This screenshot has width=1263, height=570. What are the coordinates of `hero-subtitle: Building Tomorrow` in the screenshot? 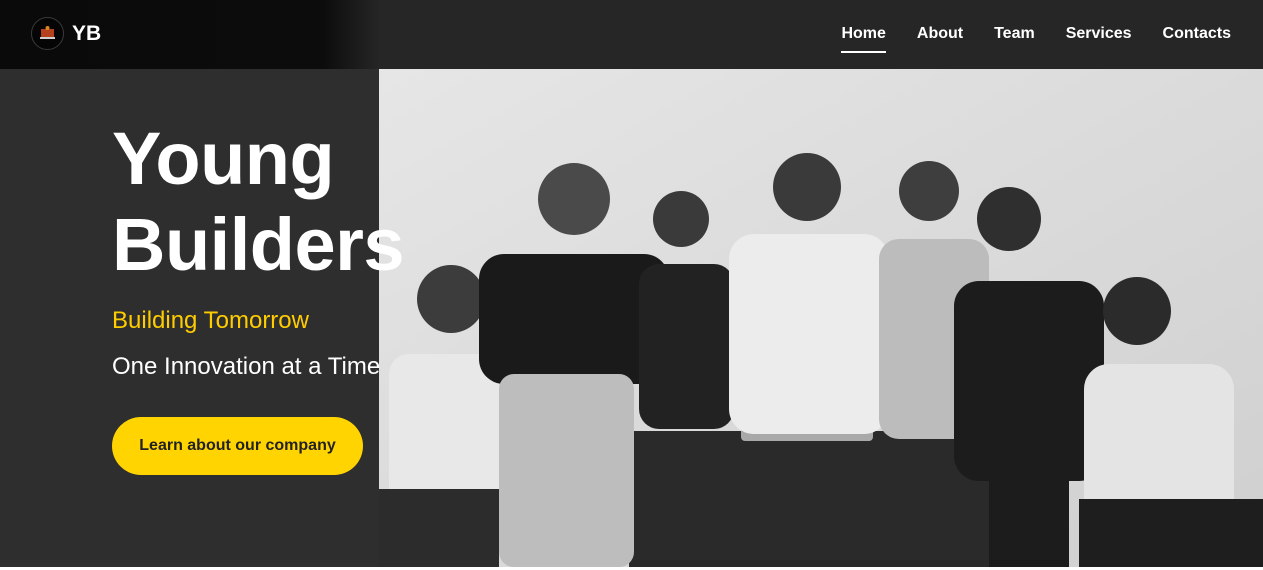 It's located at (210, 320).